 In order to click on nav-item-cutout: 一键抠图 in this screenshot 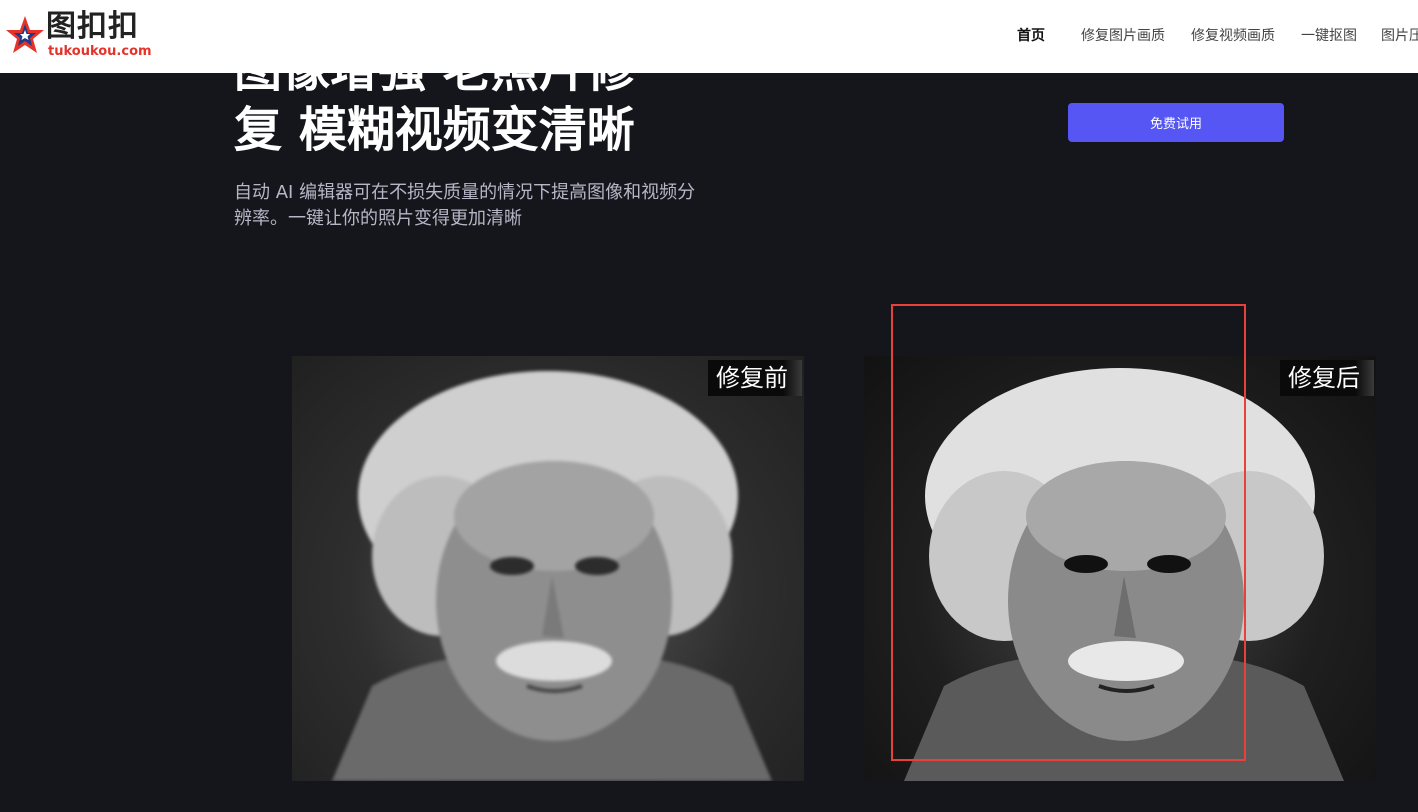, I will do `click(1329, 36)`.